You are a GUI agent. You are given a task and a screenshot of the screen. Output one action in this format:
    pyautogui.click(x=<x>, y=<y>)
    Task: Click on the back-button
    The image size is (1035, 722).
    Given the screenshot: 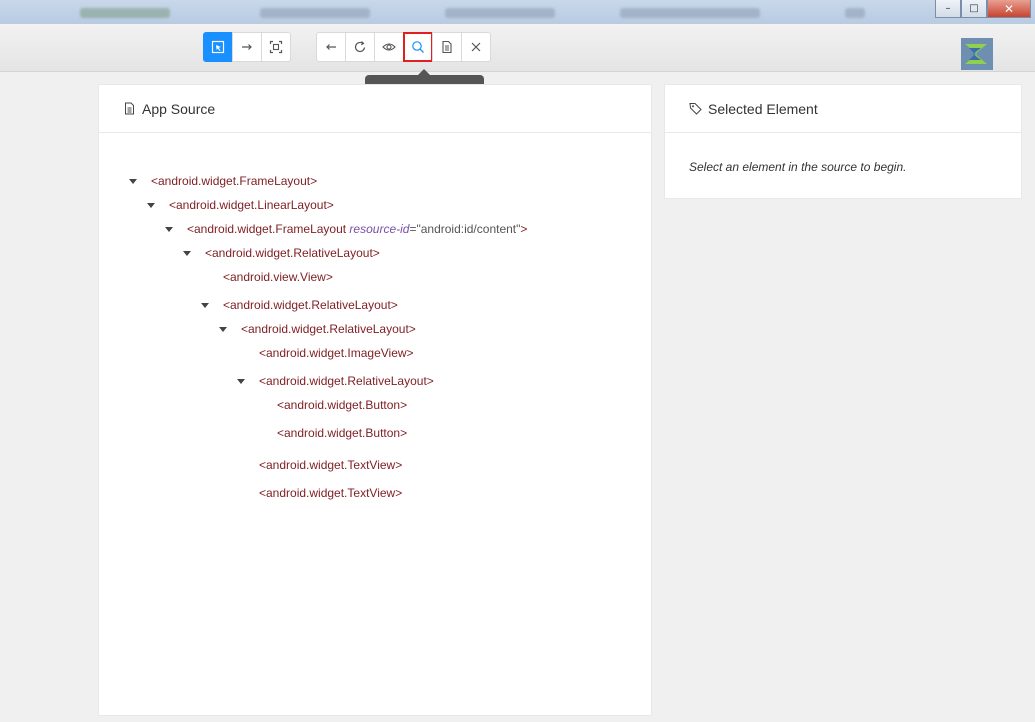 What is the action you would take?
    pyautogui.click(x=331, y=47)
    